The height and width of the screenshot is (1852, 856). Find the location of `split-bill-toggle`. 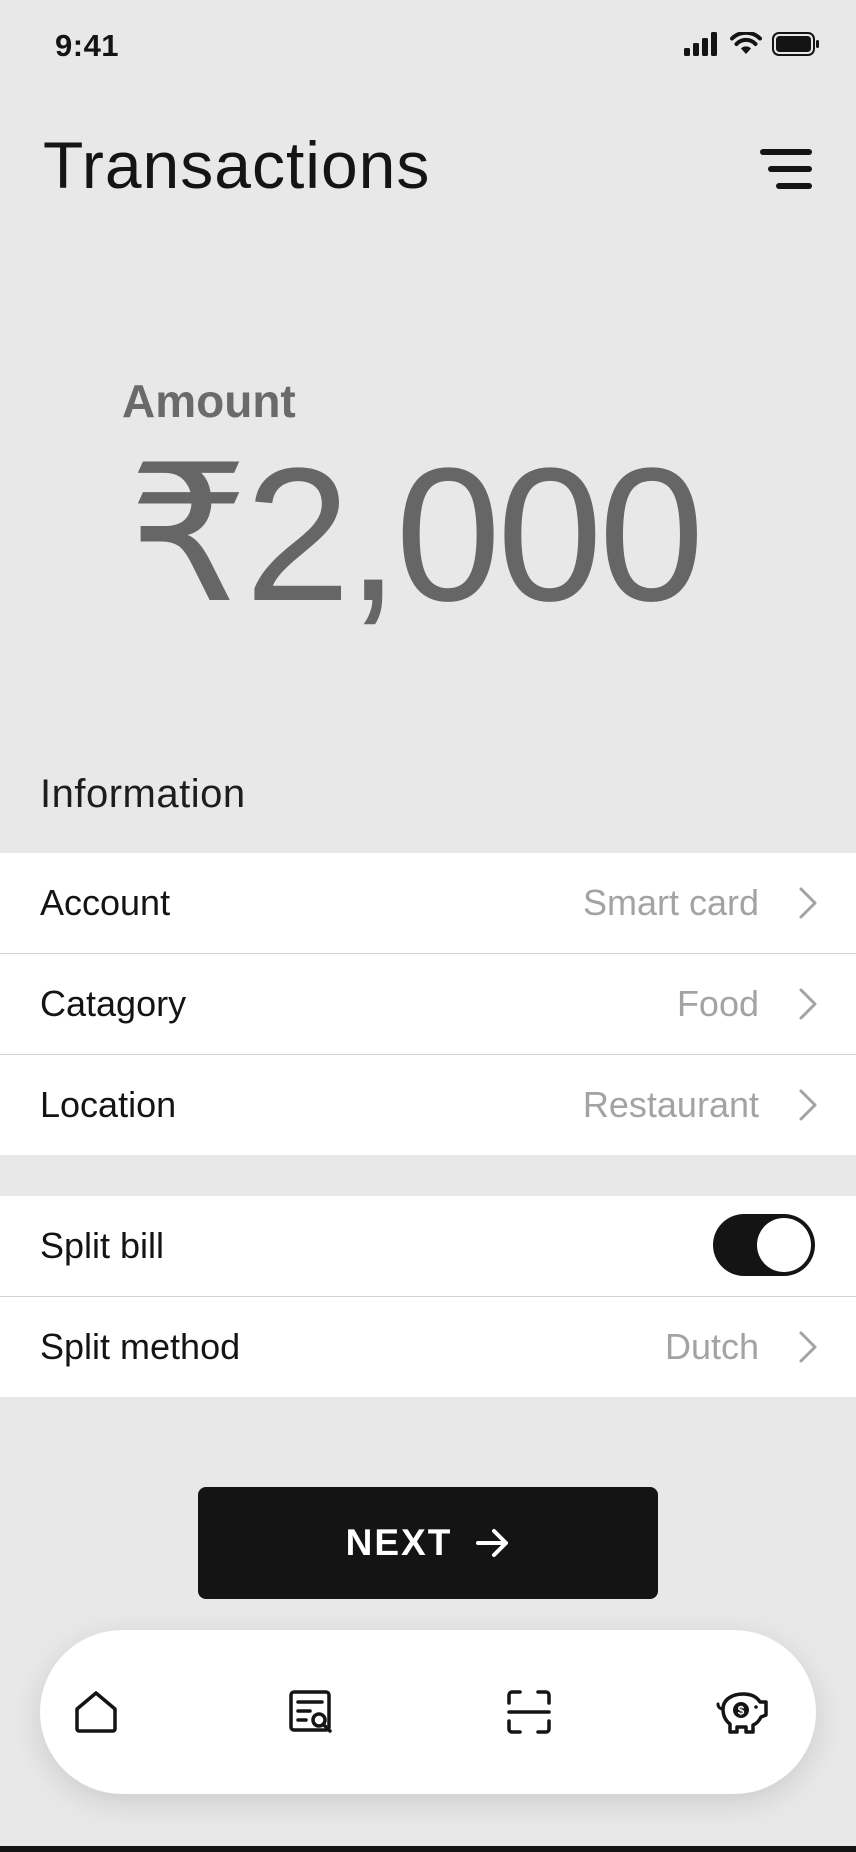

split-bill-toggle is located at coordinates (764, 1245).